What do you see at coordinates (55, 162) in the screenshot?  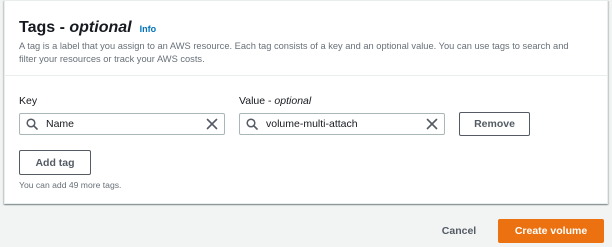 I see `add-tag-button: Add tag` at bounding box center [55, 162].